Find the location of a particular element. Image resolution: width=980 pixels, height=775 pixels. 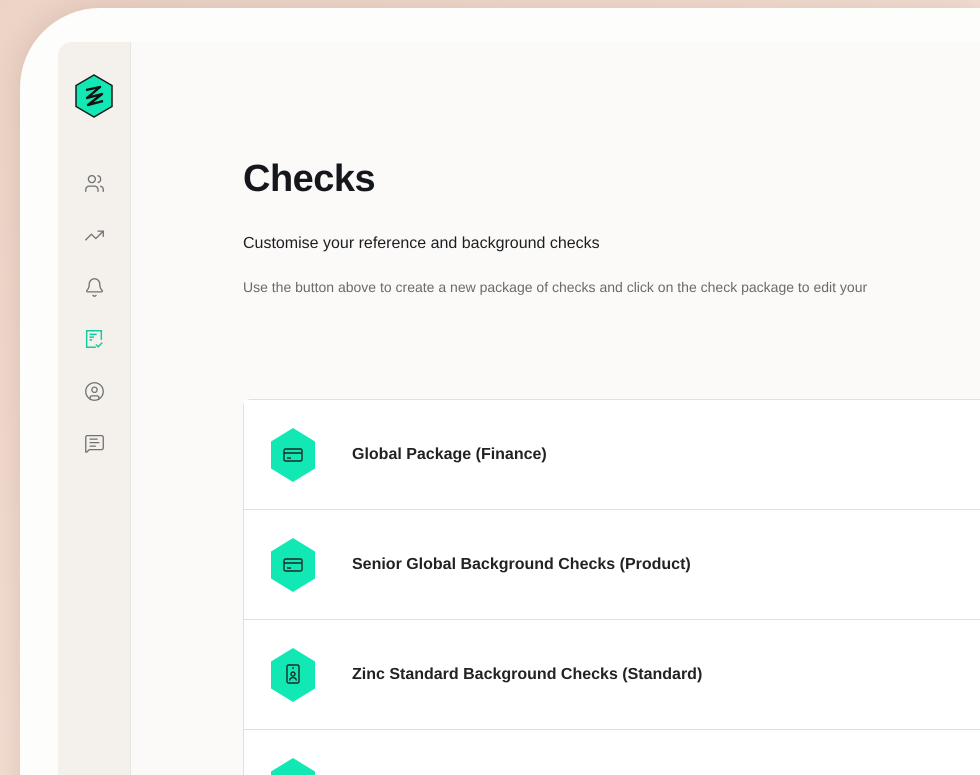

logo-icon is located at coordinates (94, 96).